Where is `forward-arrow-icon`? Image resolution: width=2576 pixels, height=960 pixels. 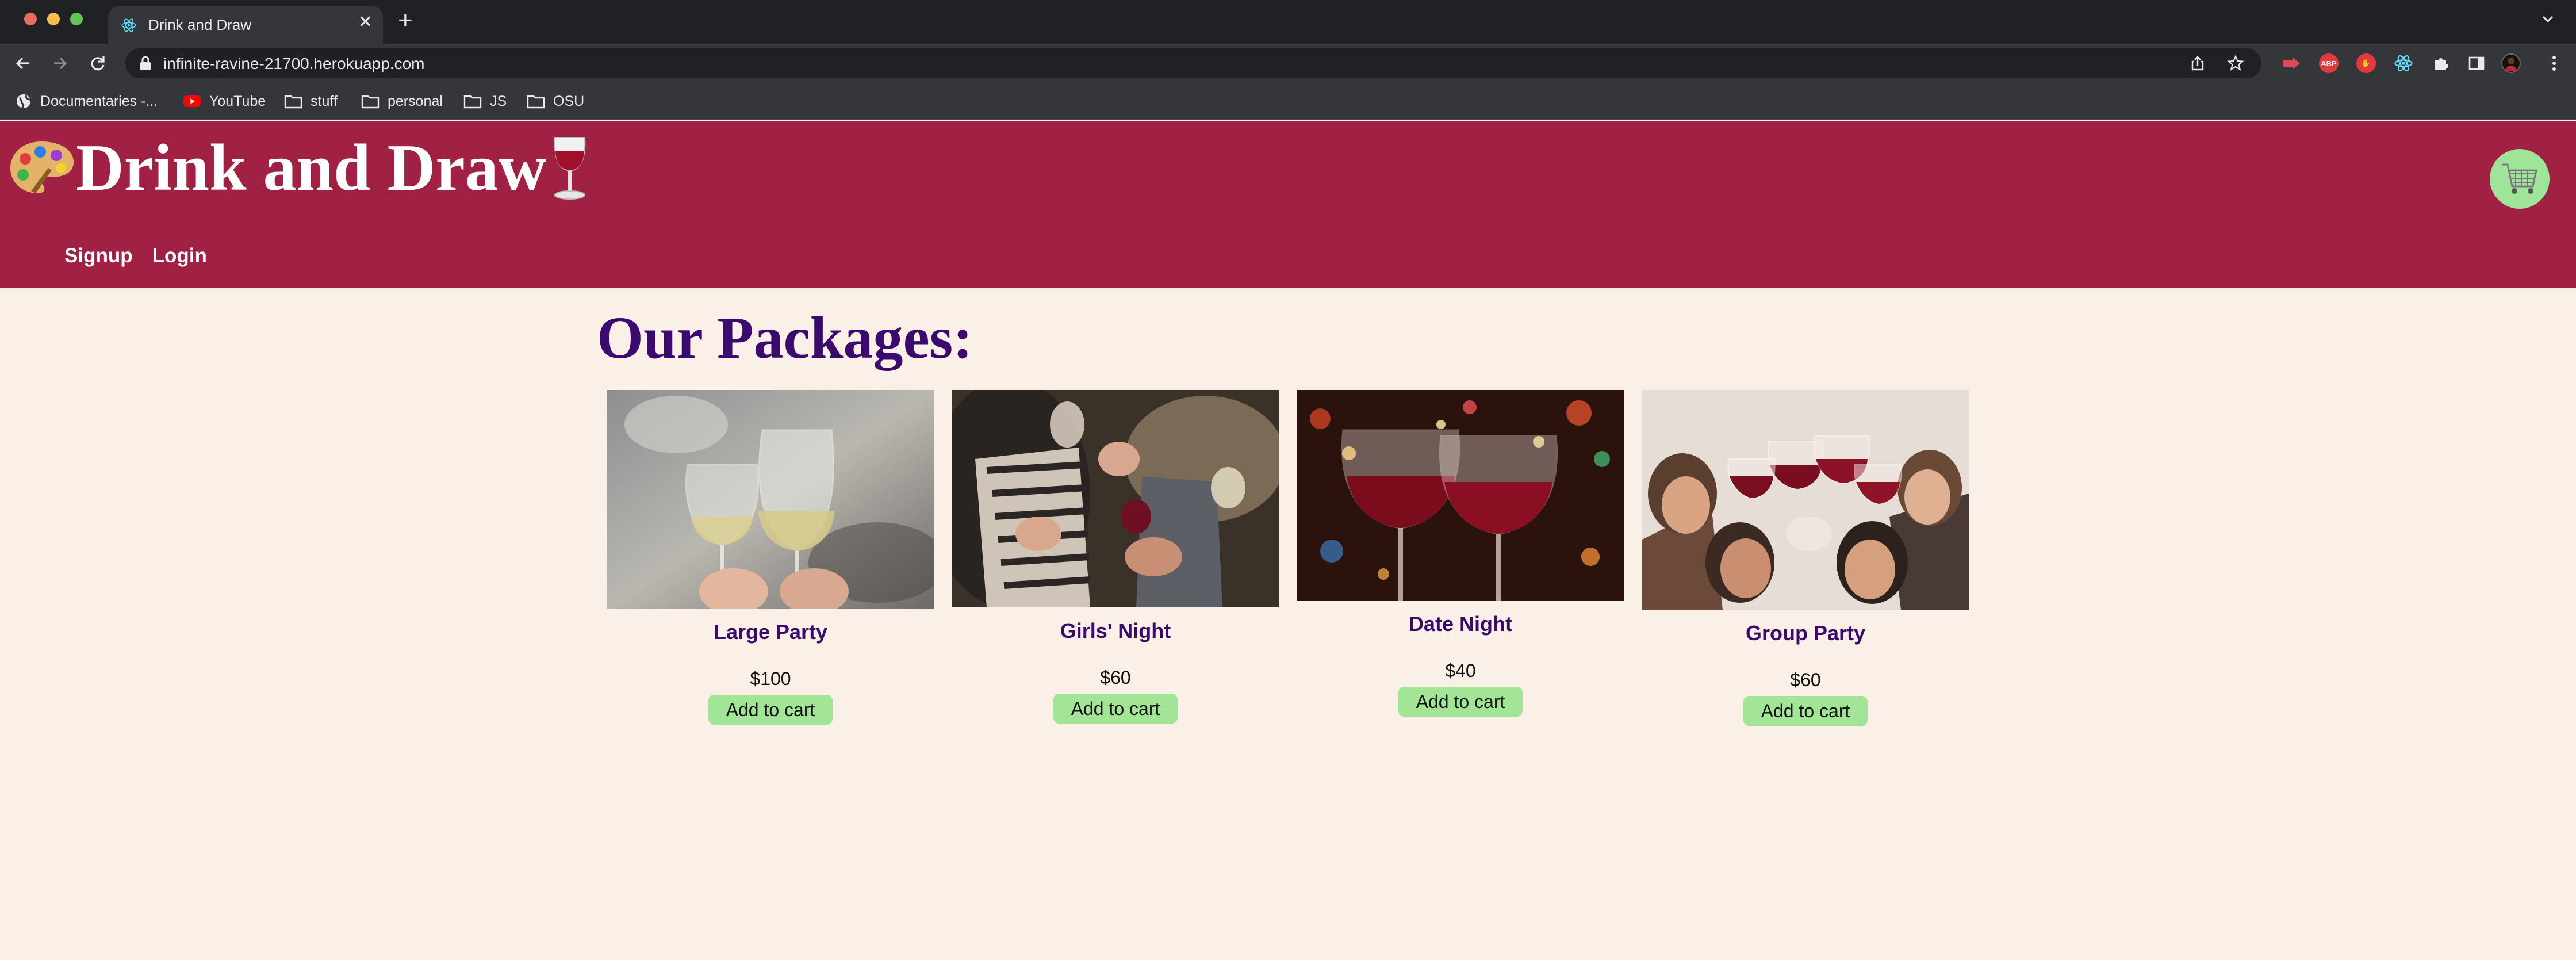 forward-arrow-icon is located at coordinates (59, 63).